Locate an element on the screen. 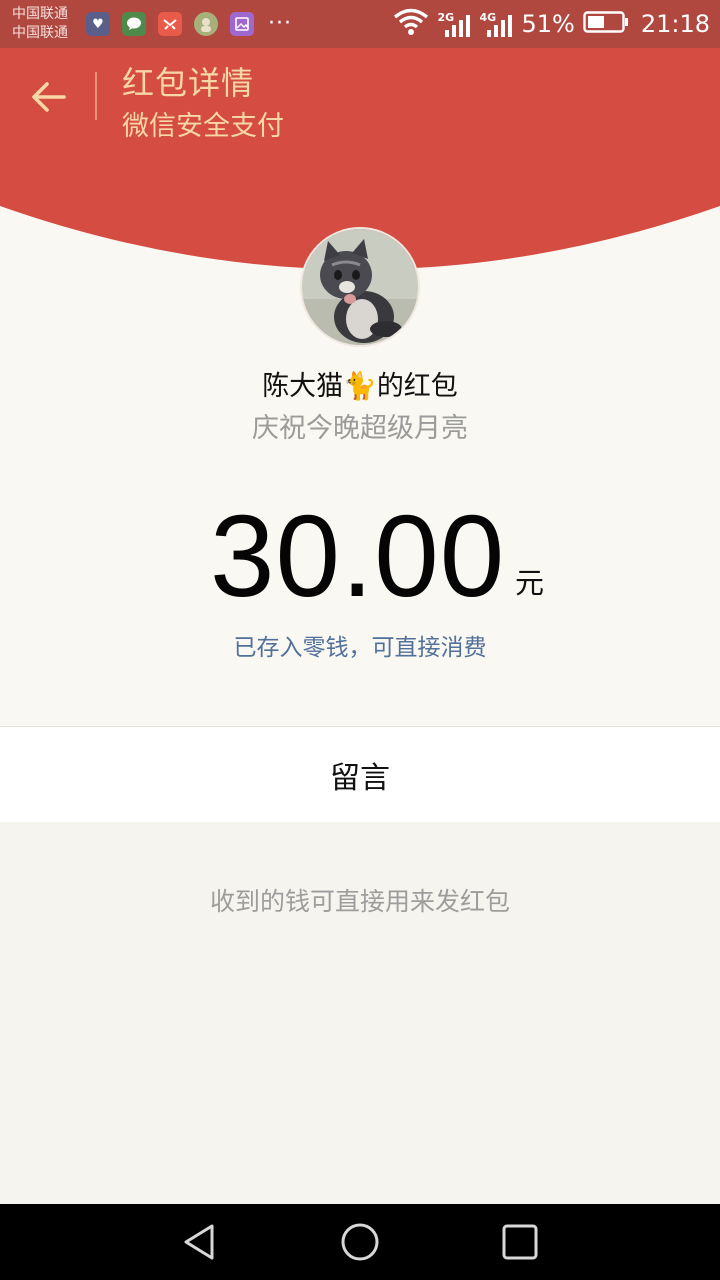 The width and height of the screenshot is (720, 1280). nav-home-icon is located at coordinates (360, 1242).